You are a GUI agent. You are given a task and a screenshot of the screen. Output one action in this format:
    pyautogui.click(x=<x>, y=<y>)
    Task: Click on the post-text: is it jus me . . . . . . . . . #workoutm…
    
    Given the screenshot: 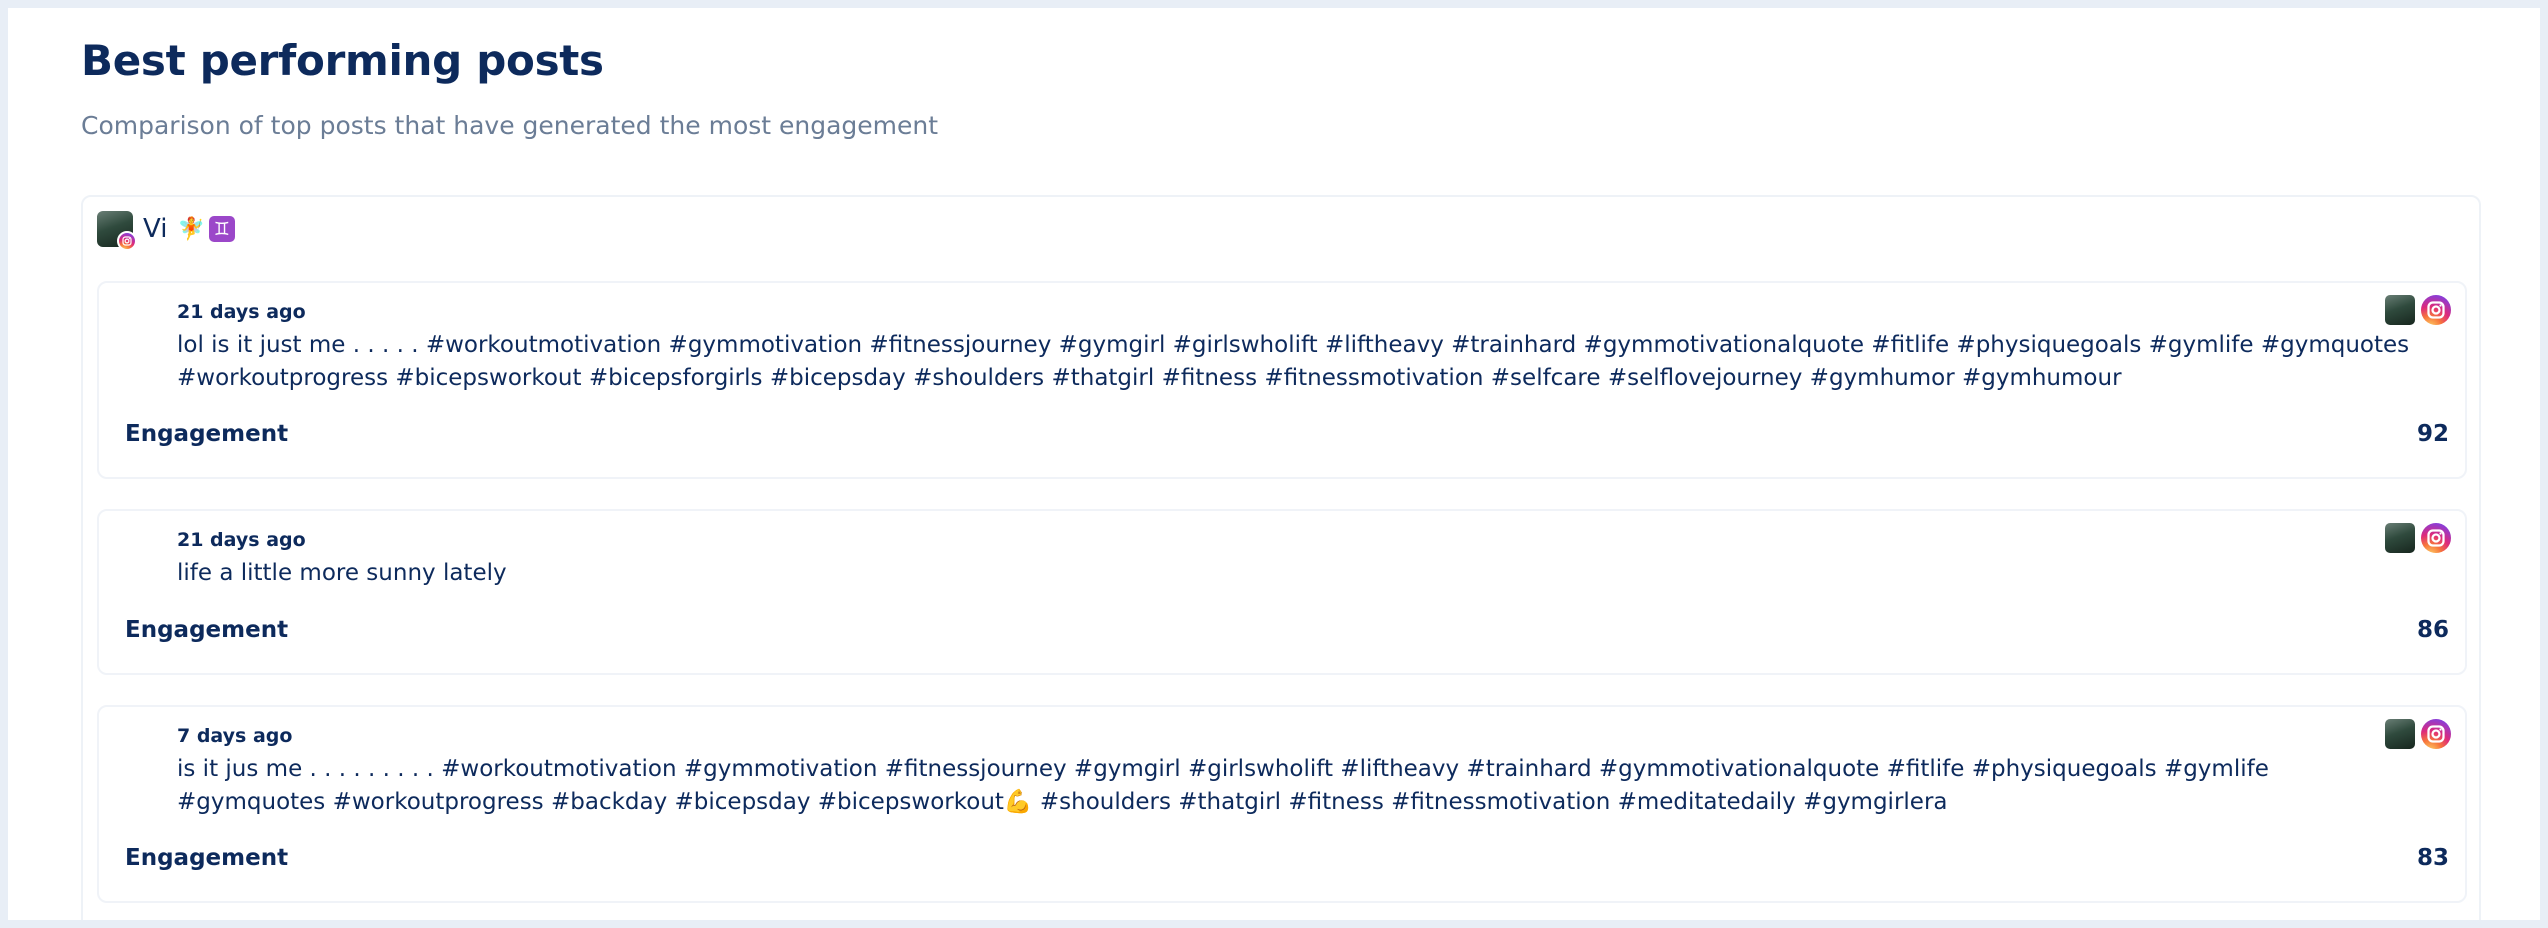 What is the action you would take?
    pyautogui.click(x=1223, y=785)
    